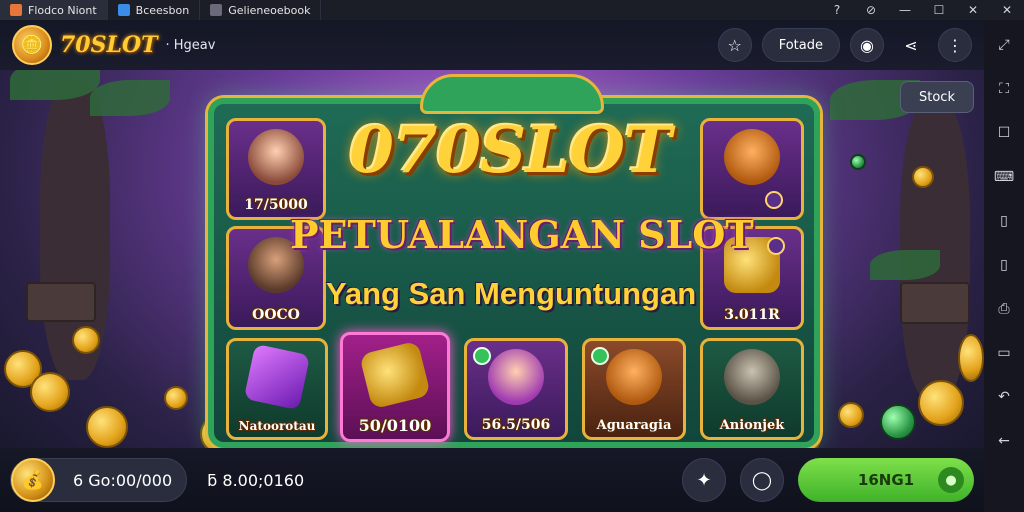 Image resolution: width=1024 pixels, height=512 pixels. I want to click on balance-amount: 6 Go:00/000, so click(123, 480).